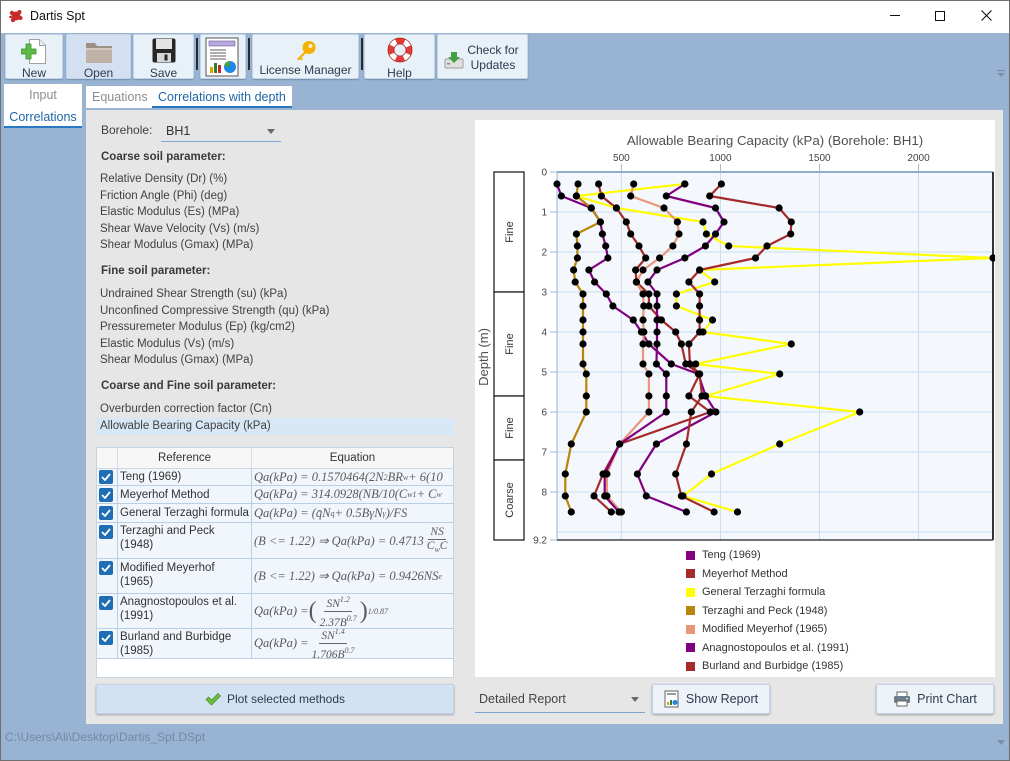 This screenshot has width=1010, height=761. Describe the element at coordinates (756, 611) in the screenshot. I see `legend-item: Terzaghi and Peck (1948)` at that location.